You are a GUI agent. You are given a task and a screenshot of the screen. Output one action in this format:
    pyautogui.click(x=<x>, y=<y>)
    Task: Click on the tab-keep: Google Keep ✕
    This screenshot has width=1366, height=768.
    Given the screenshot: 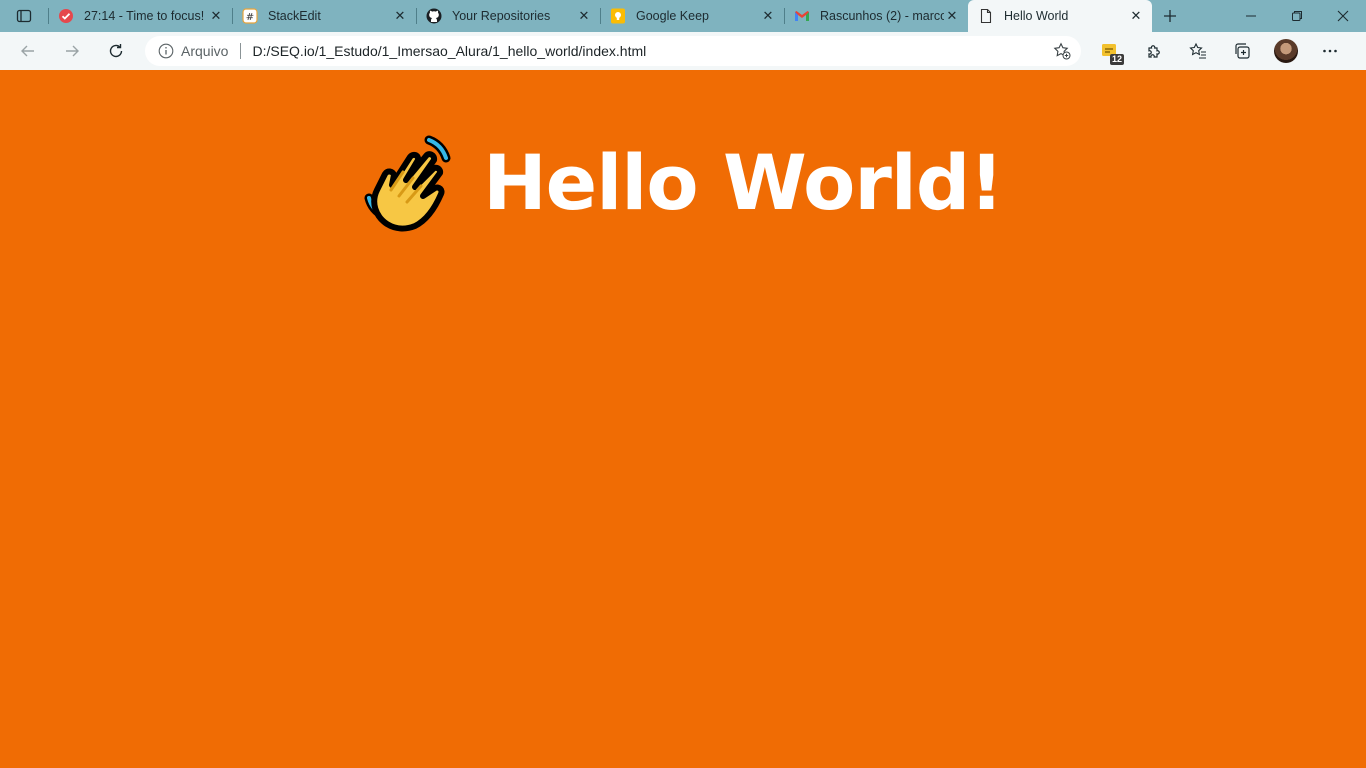 What is the action you would take?
    pyautogui.click(x=692, y=16)
    